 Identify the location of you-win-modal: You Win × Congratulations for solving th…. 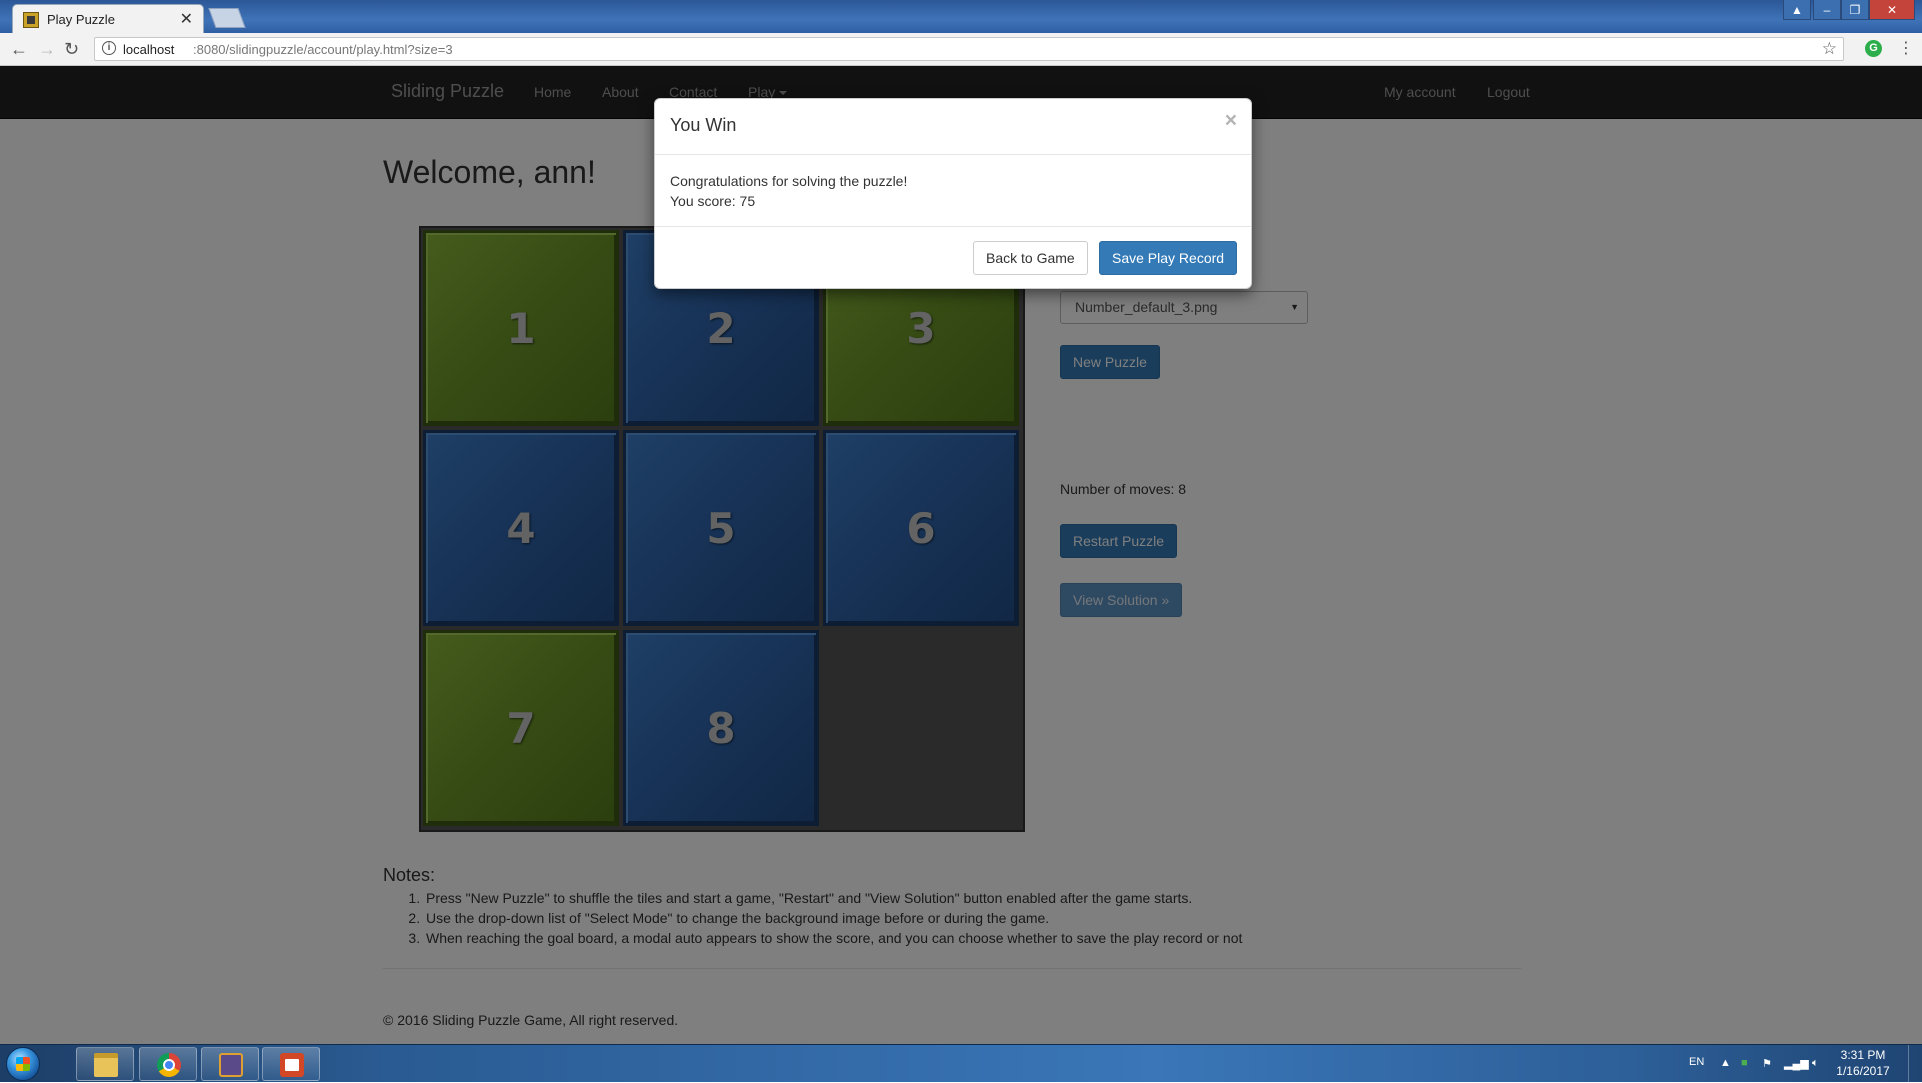
(953, 193).